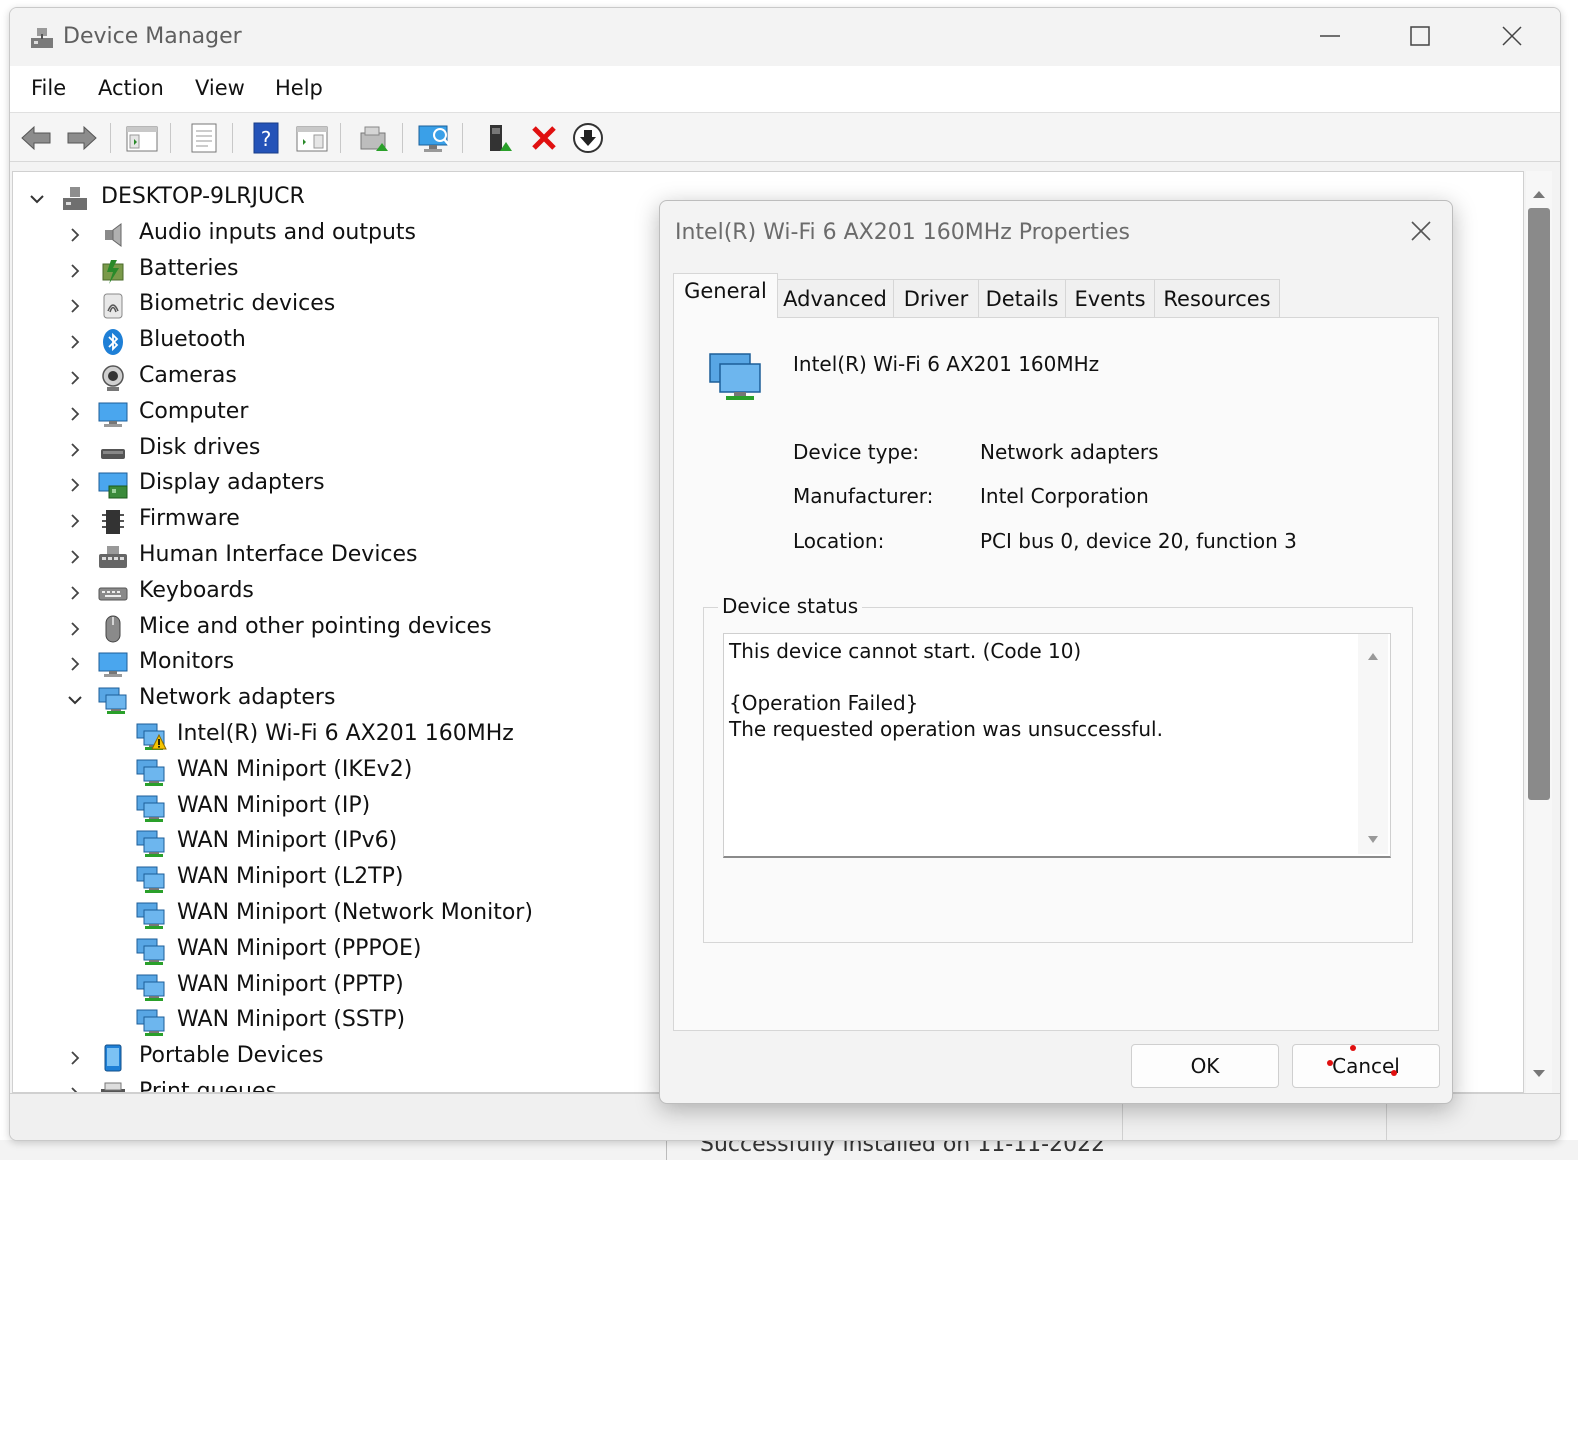  Describe the element at coordinates (902, 232) in the screenshot. I see `dialog-title: Intel(R) Wi-Fi 6 AX201 160MHz Properties` at that location.